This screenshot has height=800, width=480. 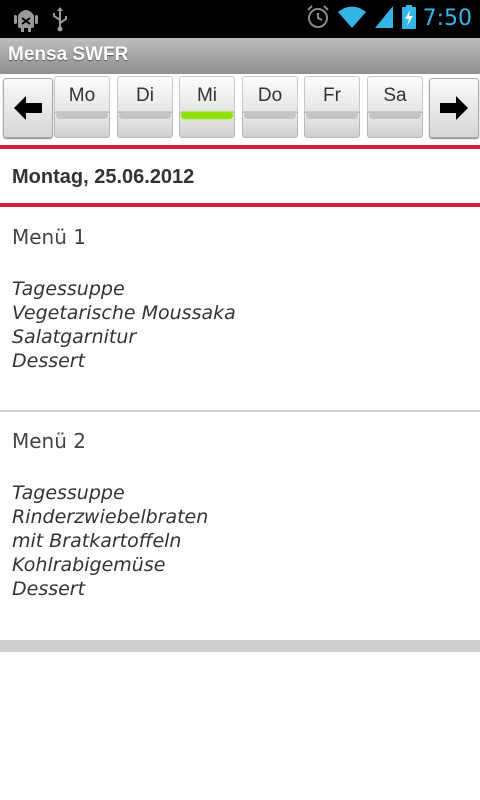 What do you see at coordinates (97, 541) in the screenshot?
I see `menu-dish: mit Bratkartoffeln` at bounding box center [97, 541].